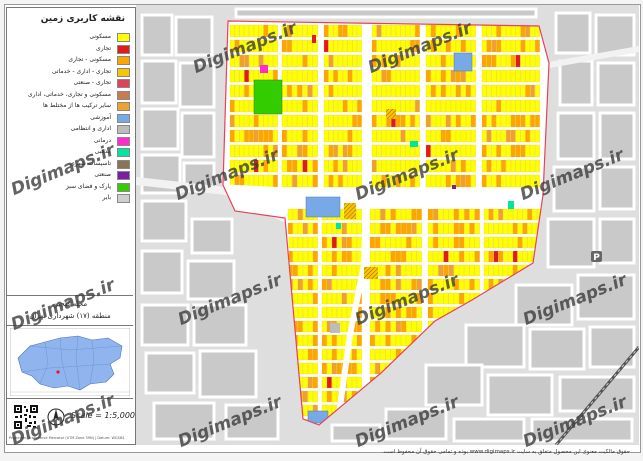 This screenshot has width=643, height=461. I want to click on admin-parcel, so click(335, 328).